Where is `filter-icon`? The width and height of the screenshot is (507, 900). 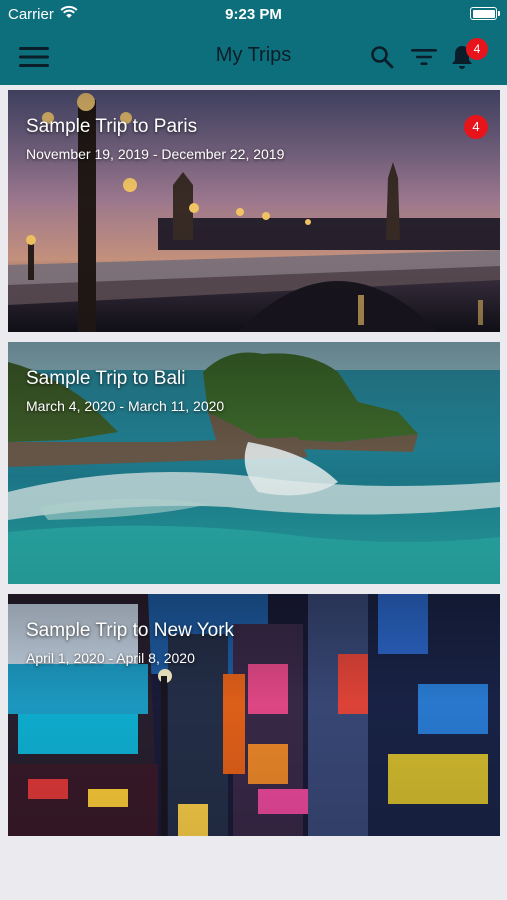 filter-icon is located at coordinates (424, 57).